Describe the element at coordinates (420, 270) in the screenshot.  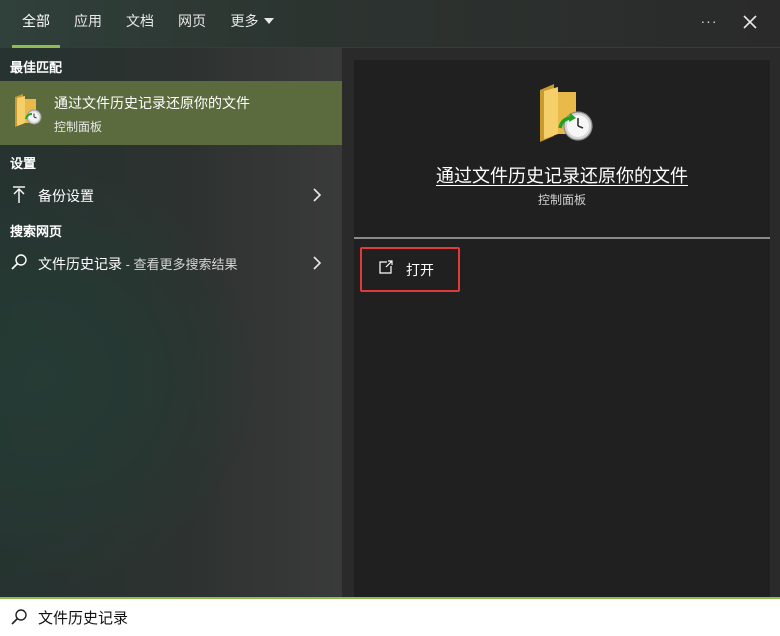
I see `open-action-label: 打开` at that location.